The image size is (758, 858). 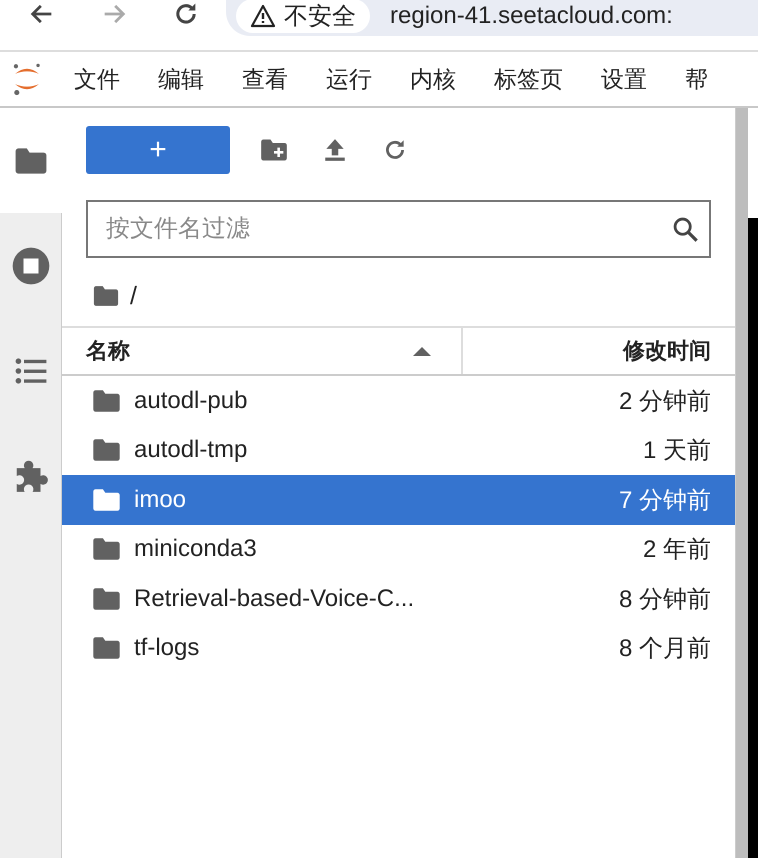 I want to click on modified-time: 8 分钟前, so click(x=664, y=599).